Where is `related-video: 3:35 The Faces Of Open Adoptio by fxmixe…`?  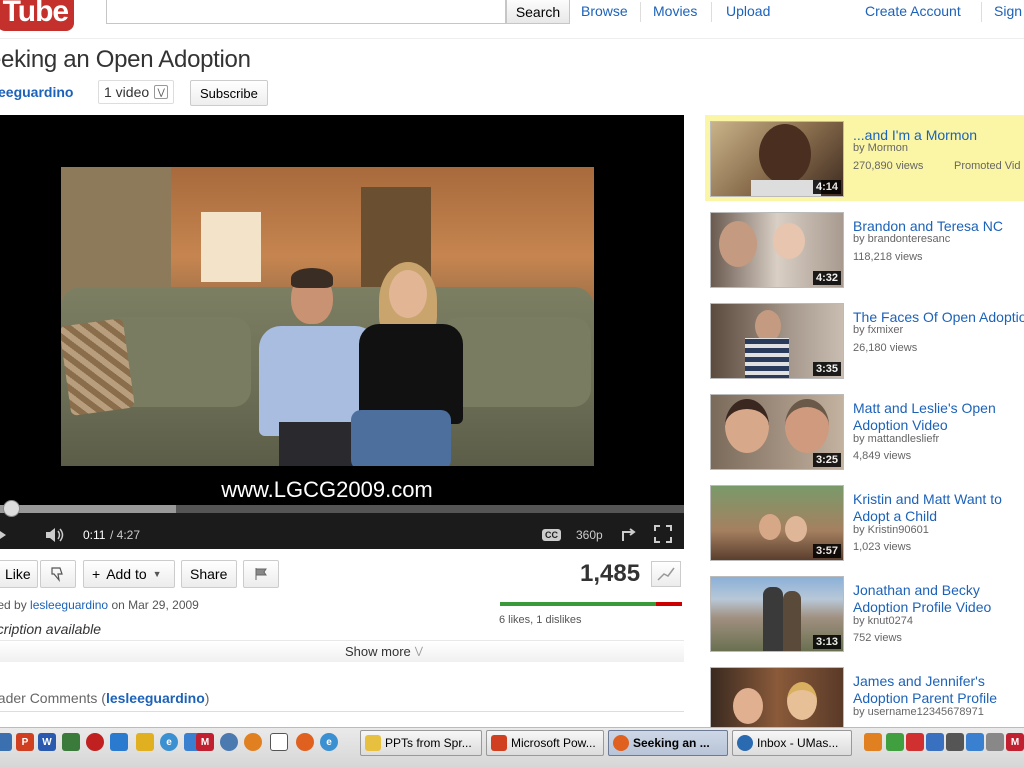
related-video: 3:35 The Faces Of Open Adoptio by fxmixe… is located at coordinates (867, 343).